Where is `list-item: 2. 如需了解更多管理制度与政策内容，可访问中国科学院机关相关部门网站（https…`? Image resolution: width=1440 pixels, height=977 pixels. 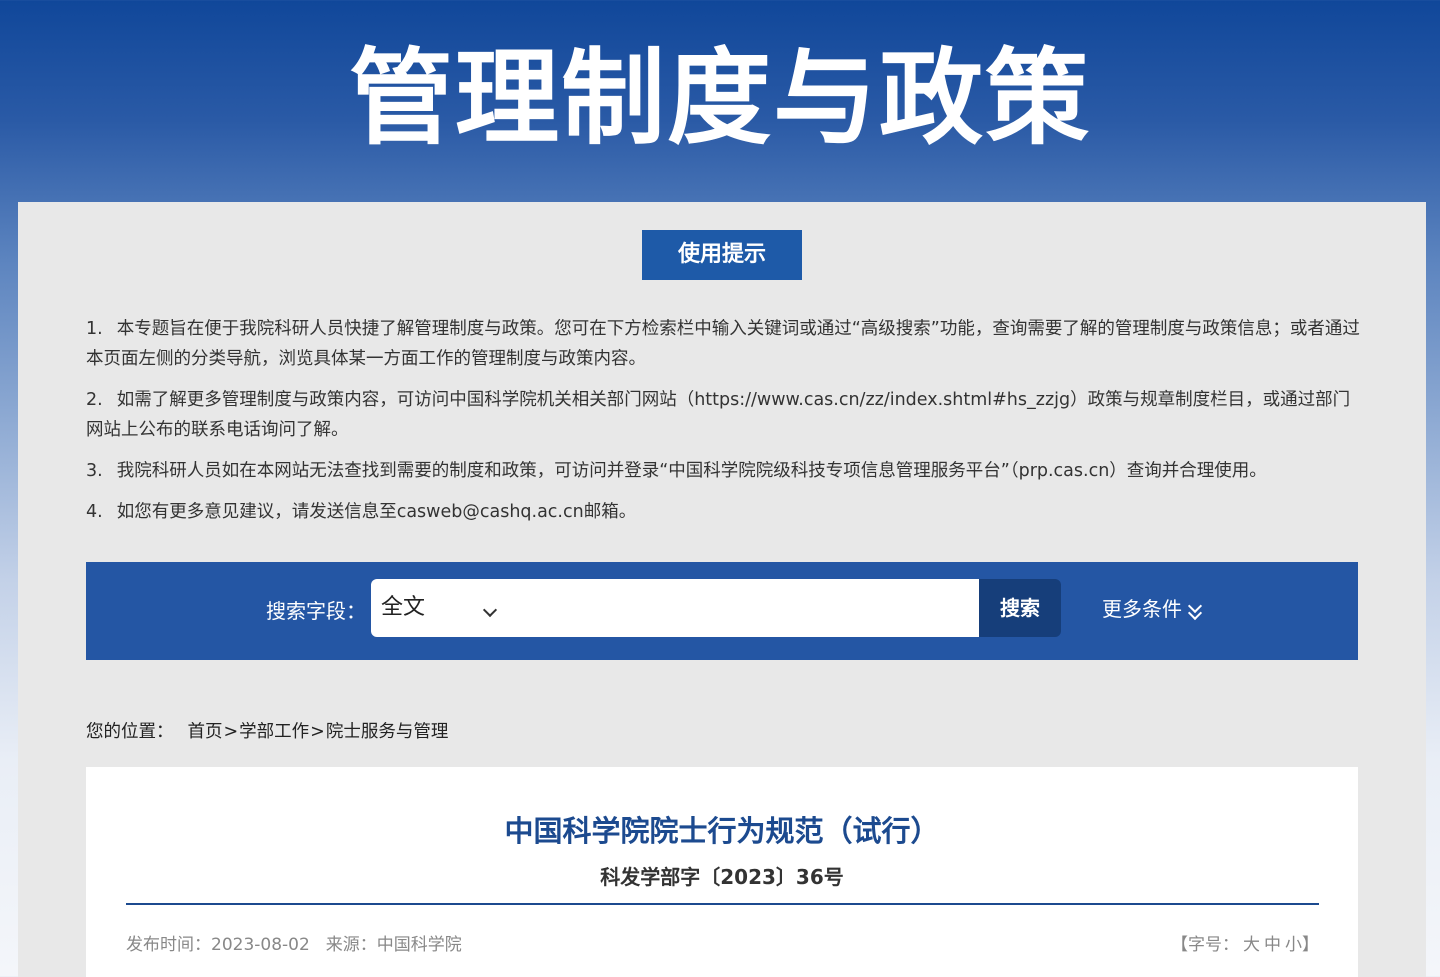
list-item: 2. 如需了解更多管理制度与政策内容，可访问中国科学院机关相关部门网站（https… is located at coordinates (726, 415).